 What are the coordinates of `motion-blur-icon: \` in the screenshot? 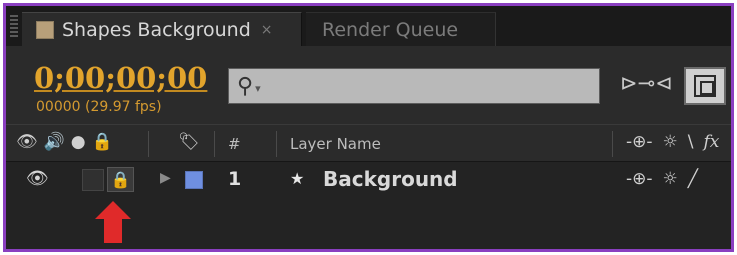 It's located at (691, 142).